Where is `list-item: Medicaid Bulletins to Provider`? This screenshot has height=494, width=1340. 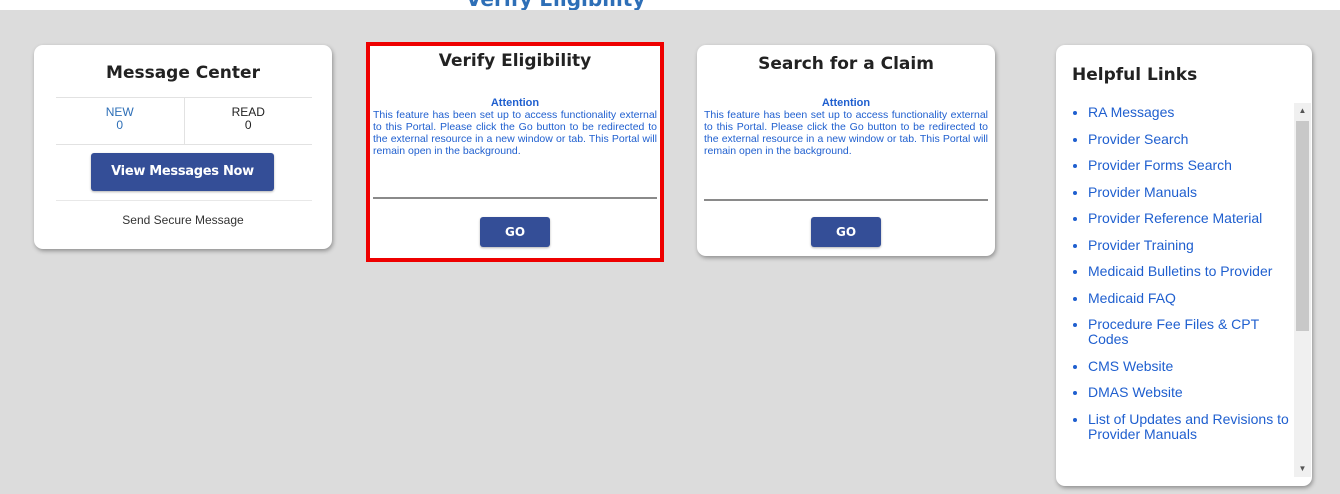 list-item: Medicaid Bulletins to Provider is located at coordinates (1190, 271).